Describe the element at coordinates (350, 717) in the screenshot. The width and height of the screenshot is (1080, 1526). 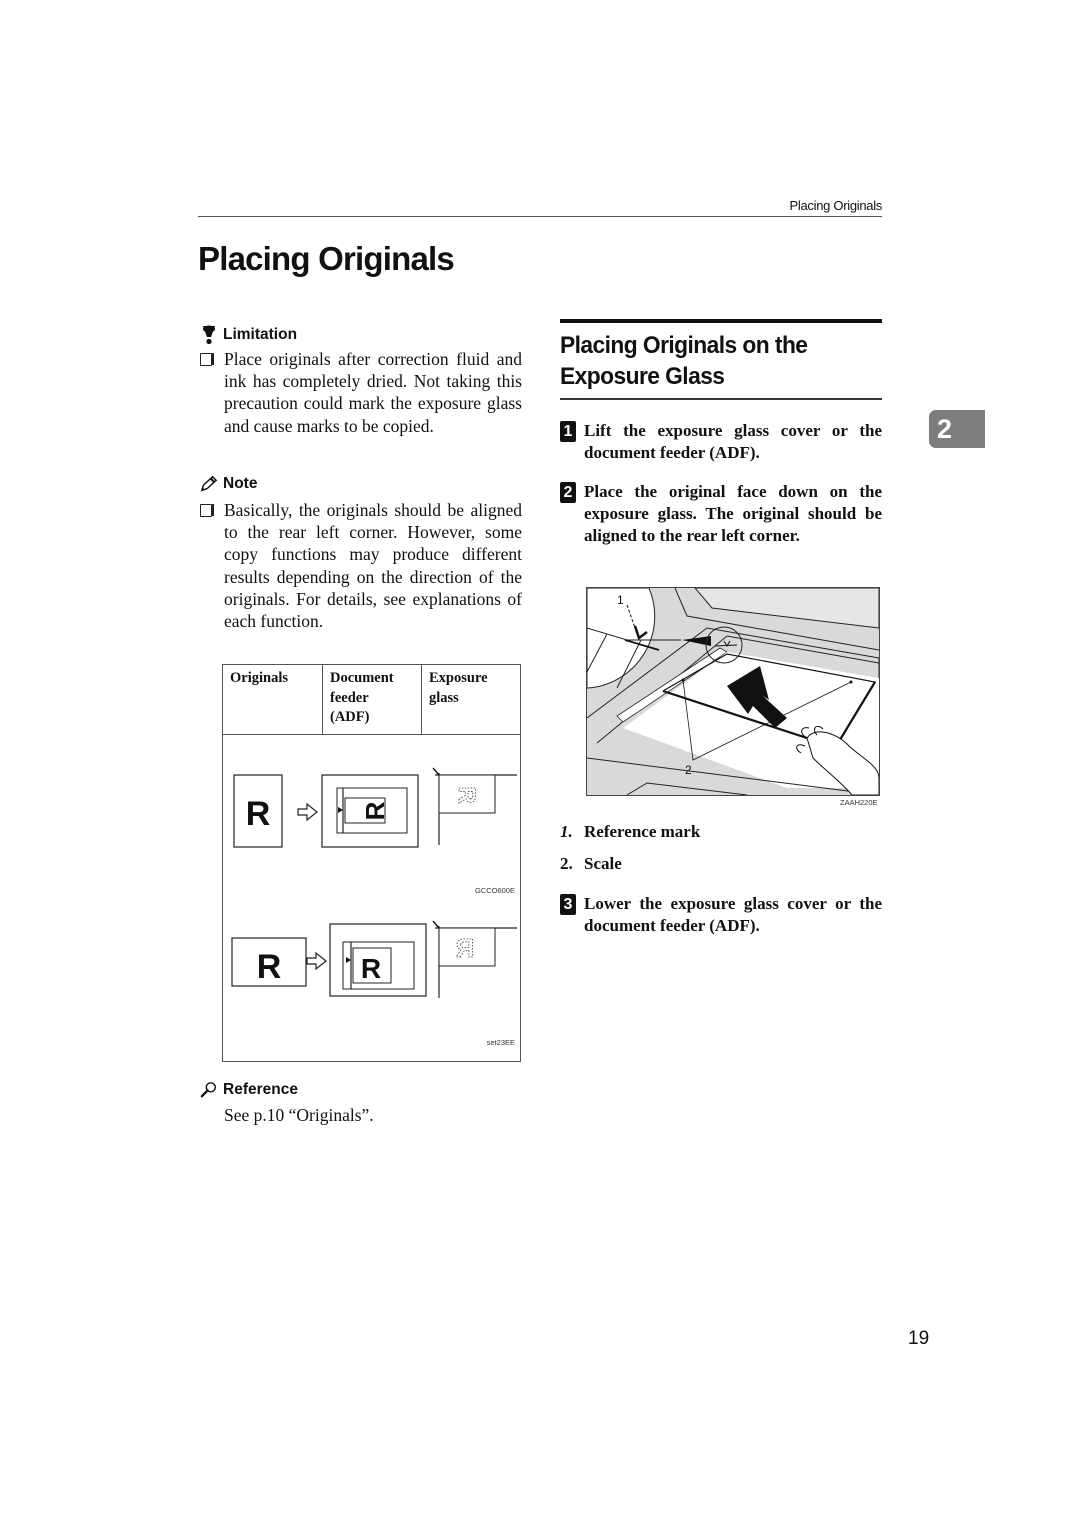
I see `header-line: (ADF)` at that location.